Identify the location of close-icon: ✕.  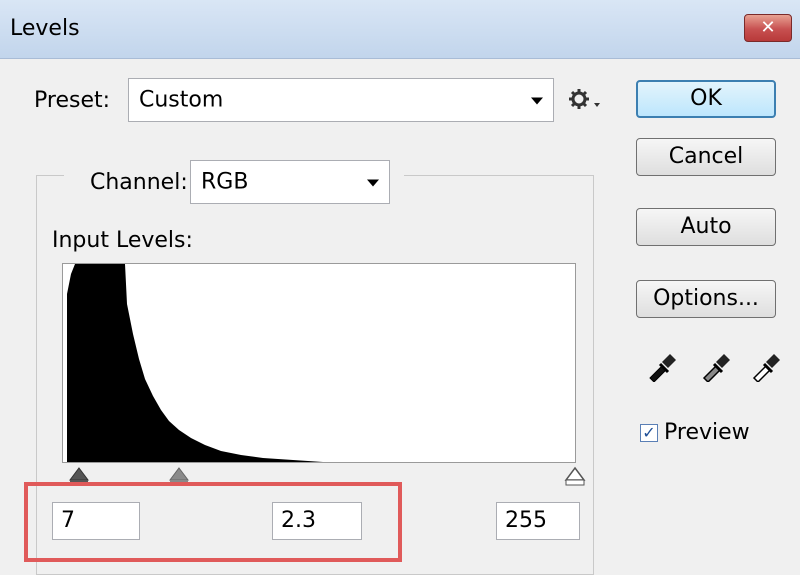
(768, 27).